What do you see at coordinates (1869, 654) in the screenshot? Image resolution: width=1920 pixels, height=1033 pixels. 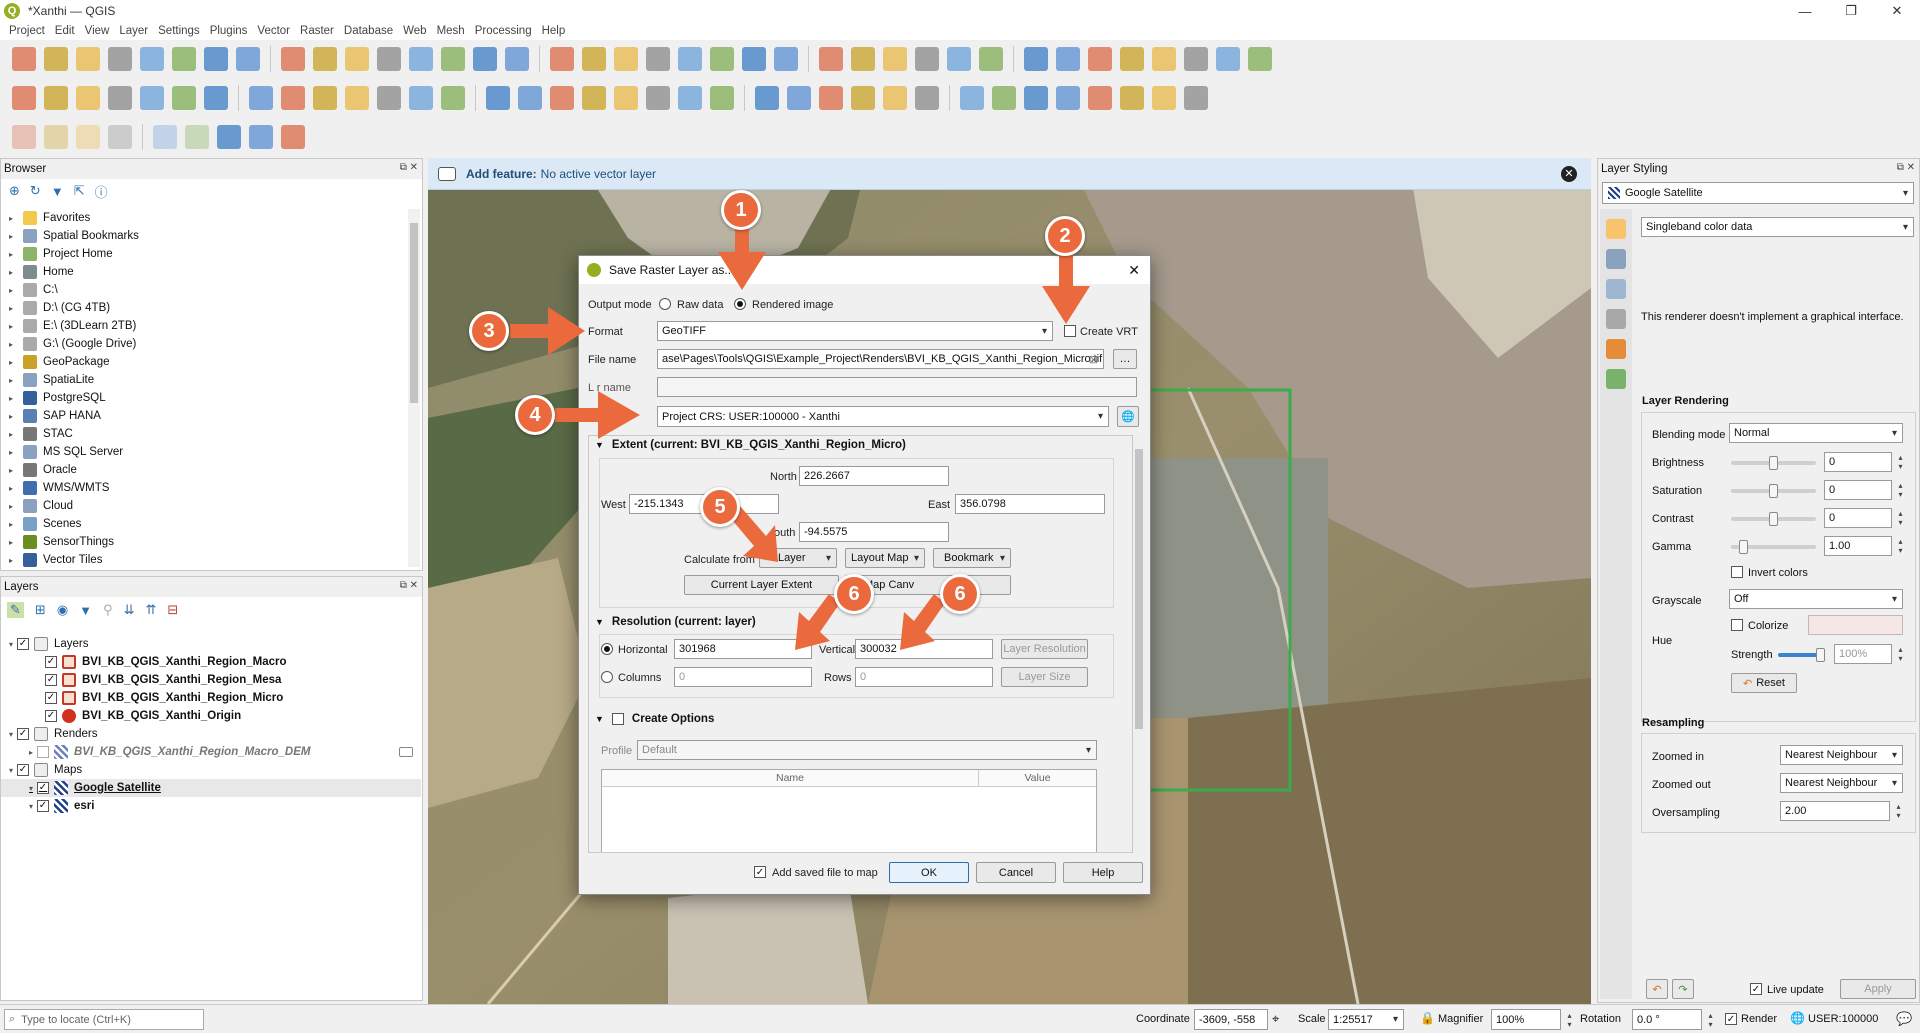 I see `strength-input: 100%` at bounding box center [1869, 654].